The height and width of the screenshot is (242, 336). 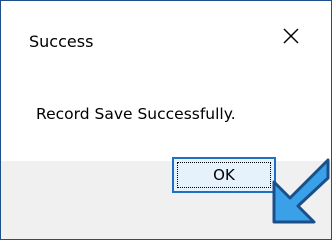 I want to click on close-icon, so click(x=291, y=36).